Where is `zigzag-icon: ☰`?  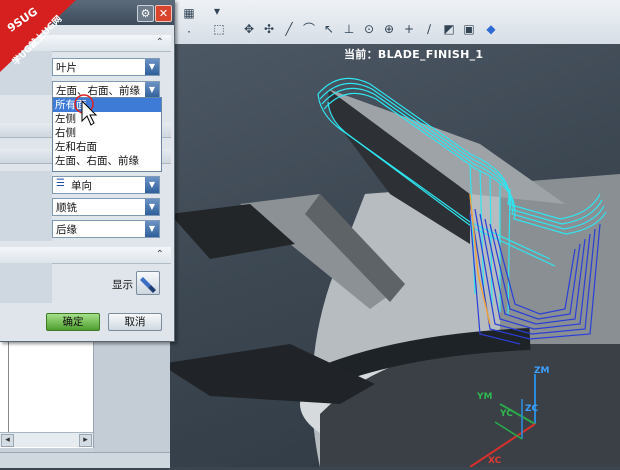 zigzag-icon: ☰ is located at coordinates (60, 183).